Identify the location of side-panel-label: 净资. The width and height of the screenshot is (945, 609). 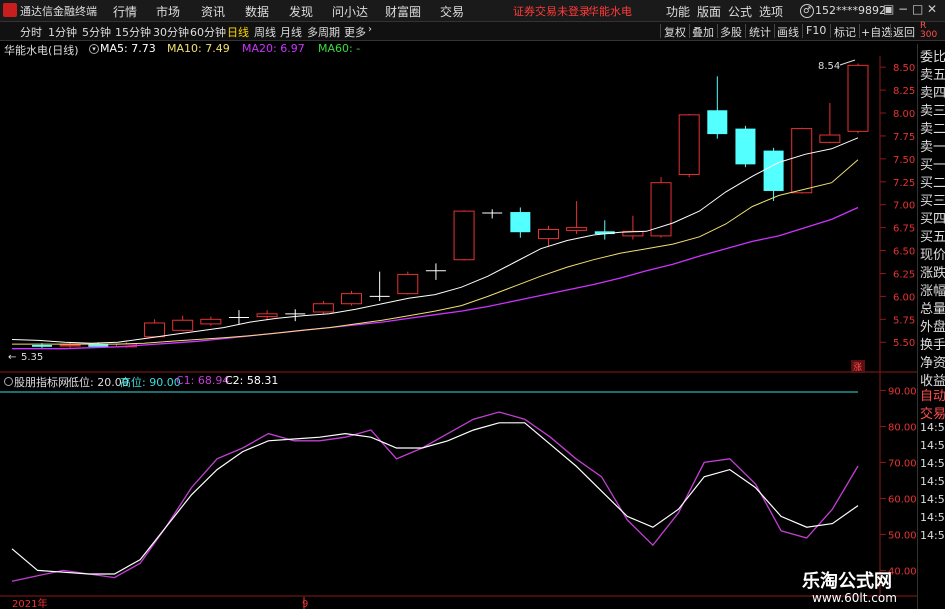
(932, 363).